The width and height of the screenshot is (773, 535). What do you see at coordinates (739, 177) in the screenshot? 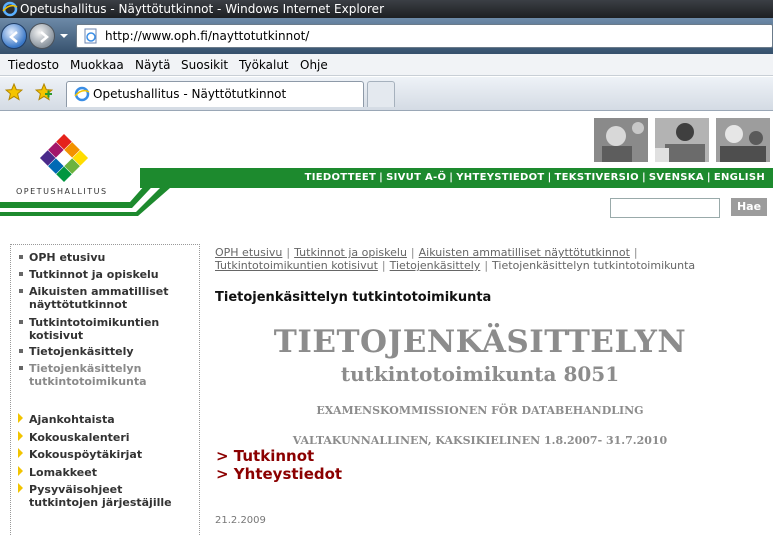
I see `top-link-english: ENGLISH` at bounding box center [739, 177].